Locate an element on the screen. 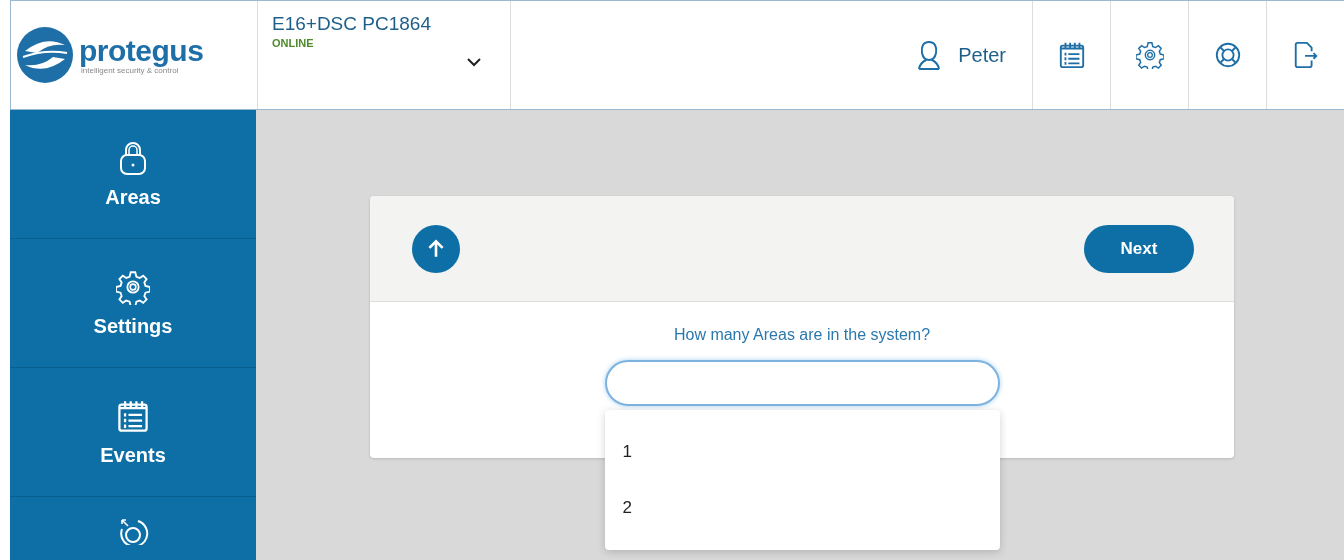 The image size is (1344, 560). calendar-list-icon is located at coordinates (1071, 55).